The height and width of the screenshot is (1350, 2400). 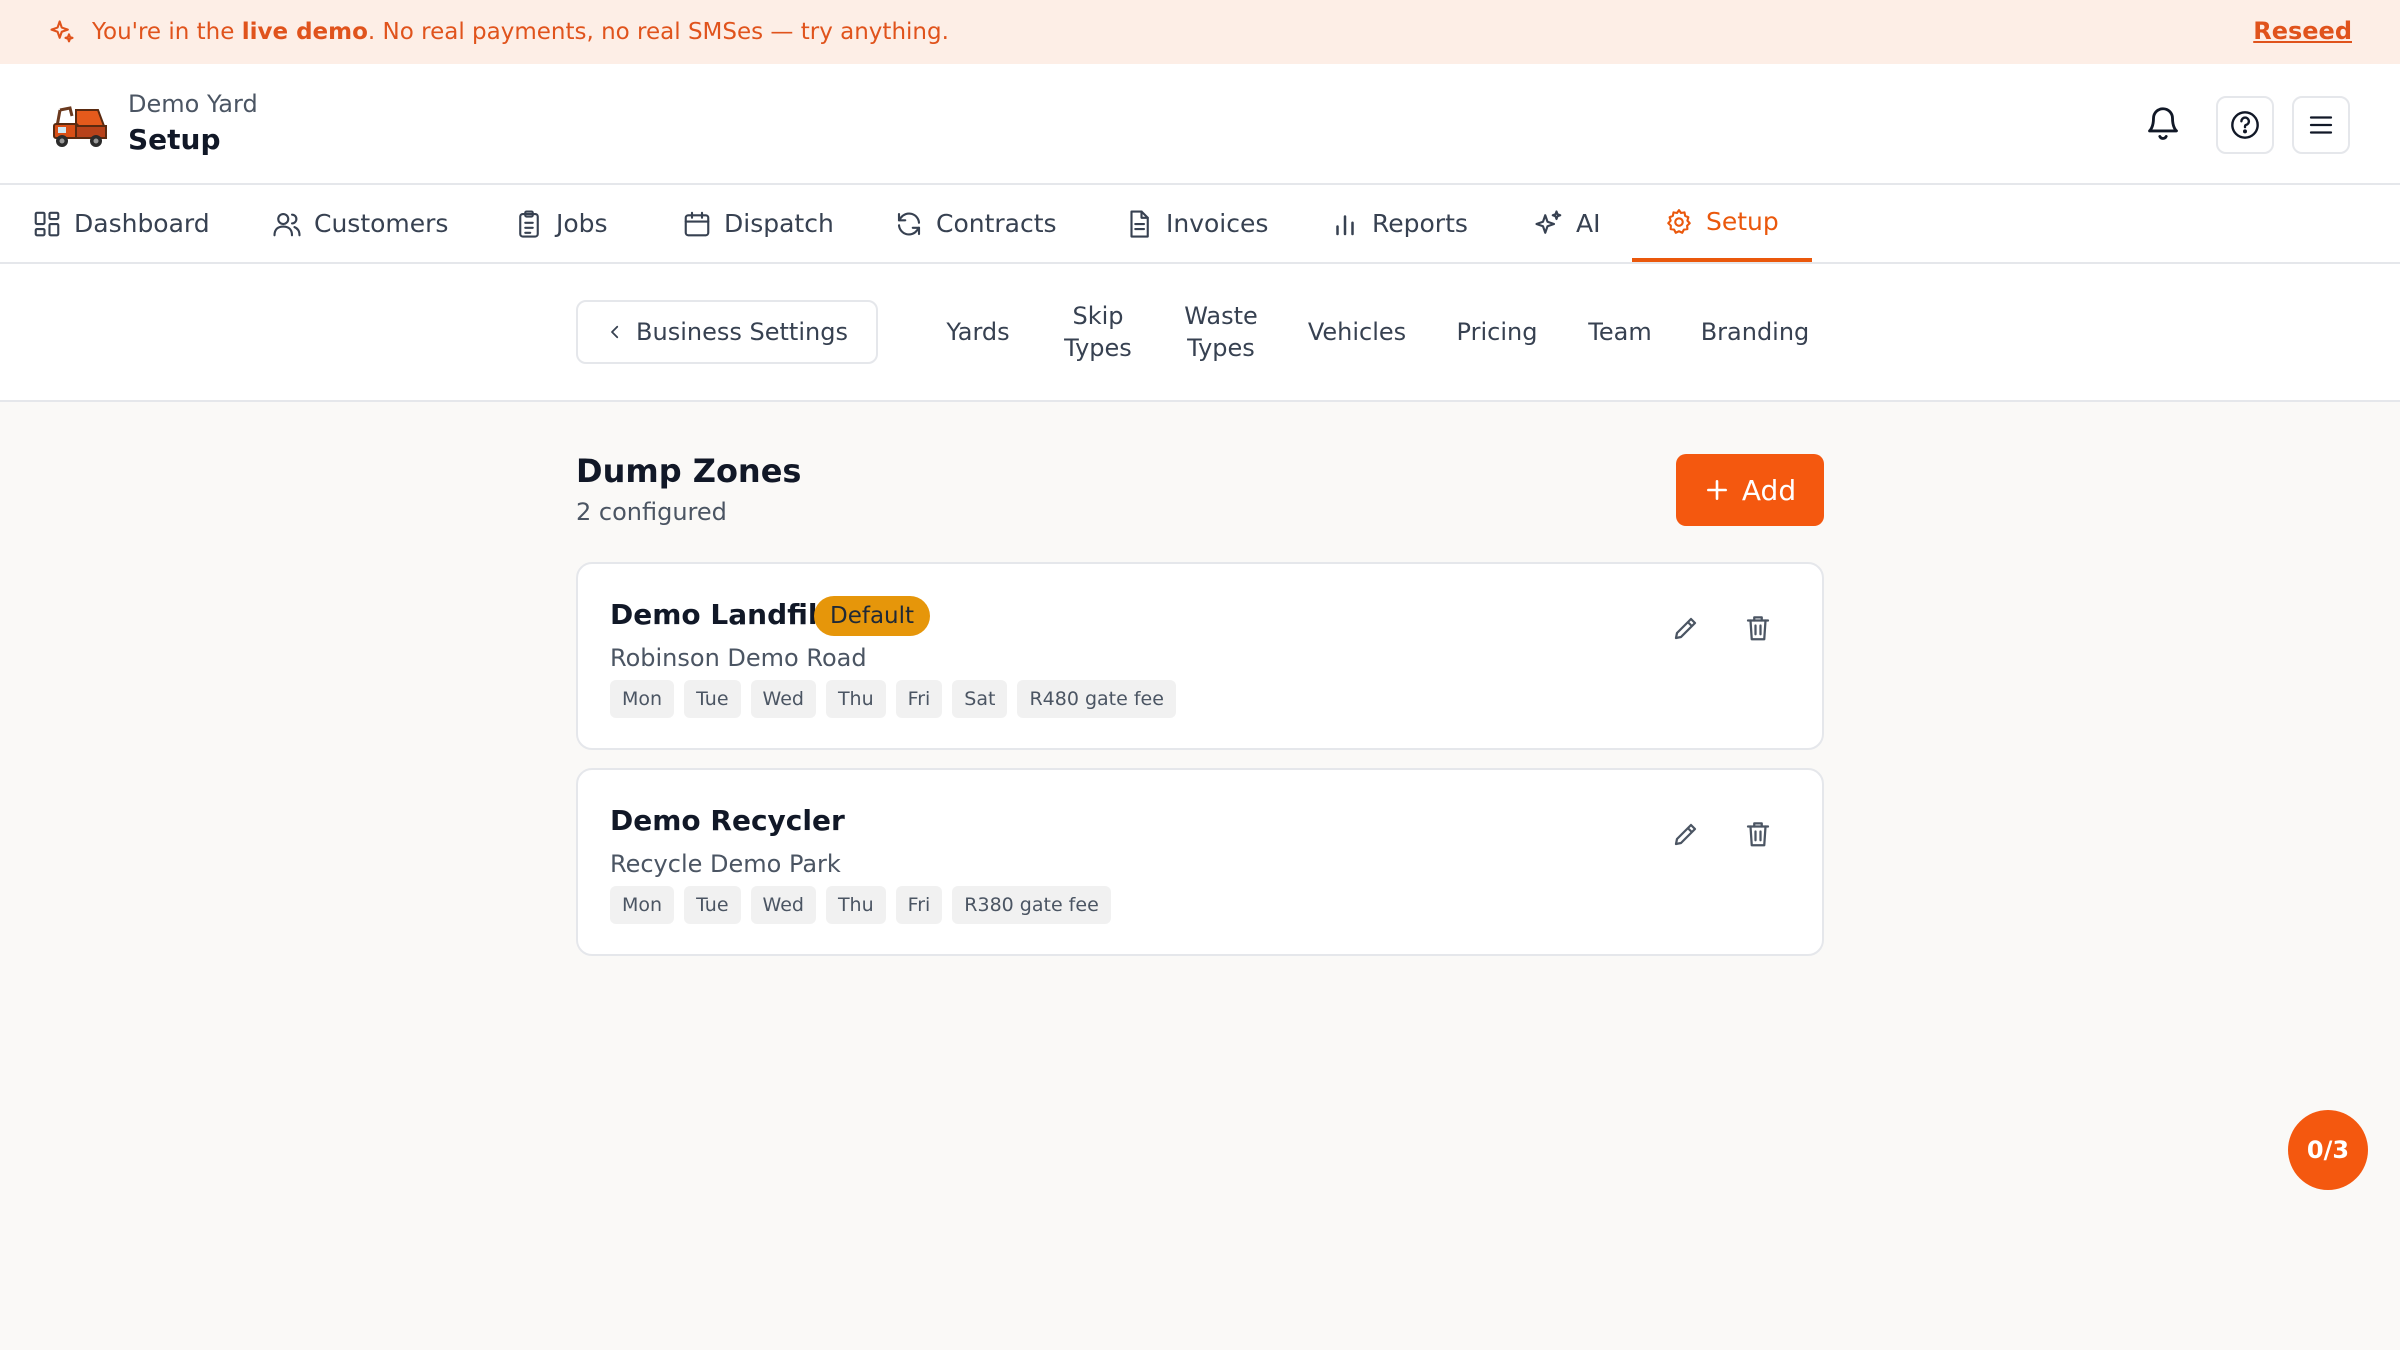 What do you see at coordinates (689, 471) in the screenshot?
I see `section-title: Dump Zones` at bounding box center [689, 471].